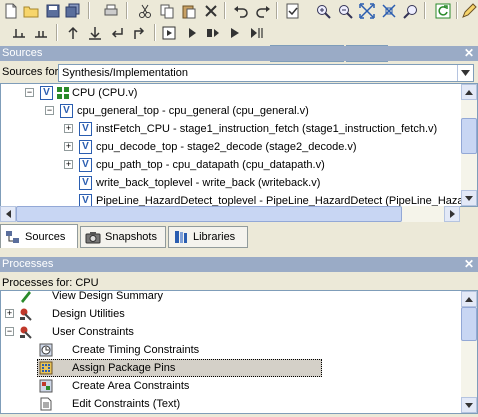 Image resolution: width=478 pixels, height=417 pixels. I want to click on sources-tab-icon, so click(12, 236).